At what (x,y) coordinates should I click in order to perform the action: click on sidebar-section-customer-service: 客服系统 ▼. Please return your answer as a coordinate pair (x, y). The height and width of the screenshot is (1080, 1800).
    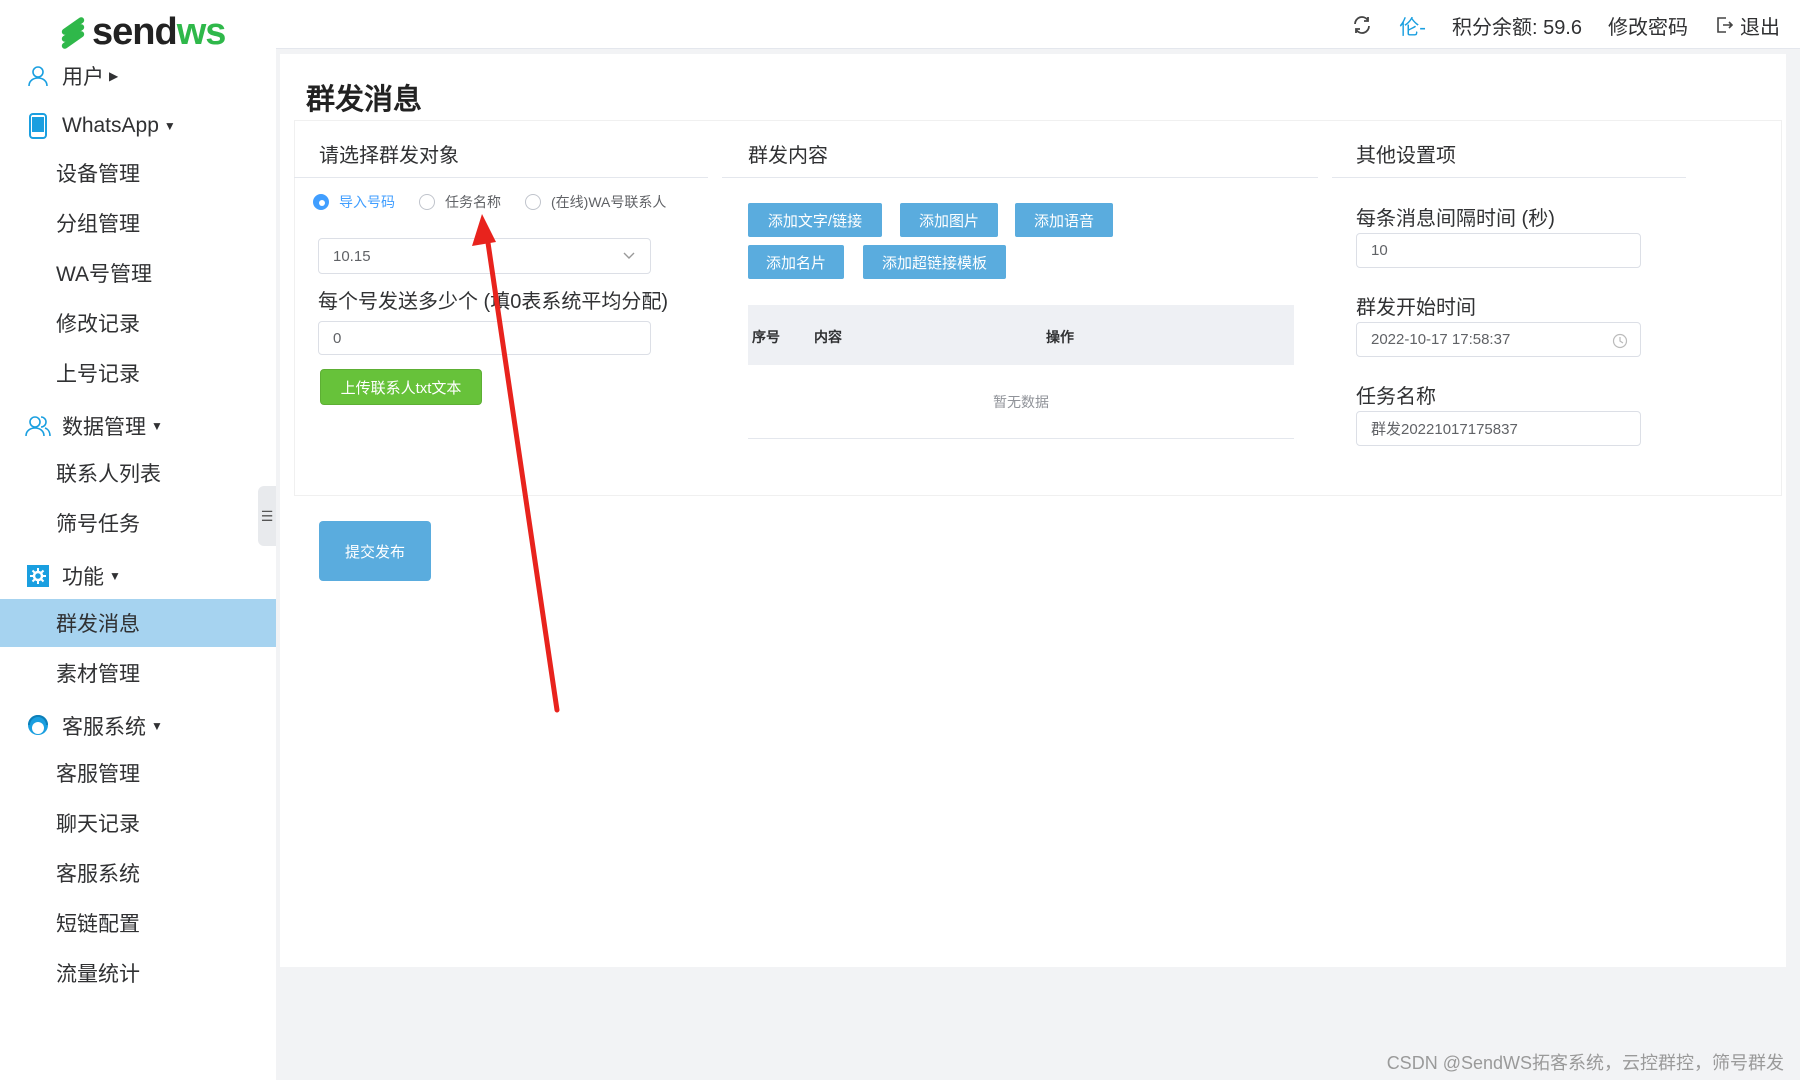
    Looking at the image, I should click on (138, 726).